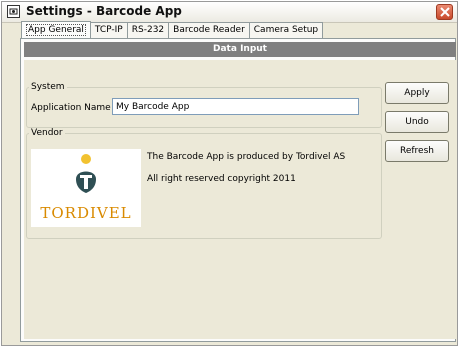  I want to click on refresh-button: Refresh, so click(417, 151).